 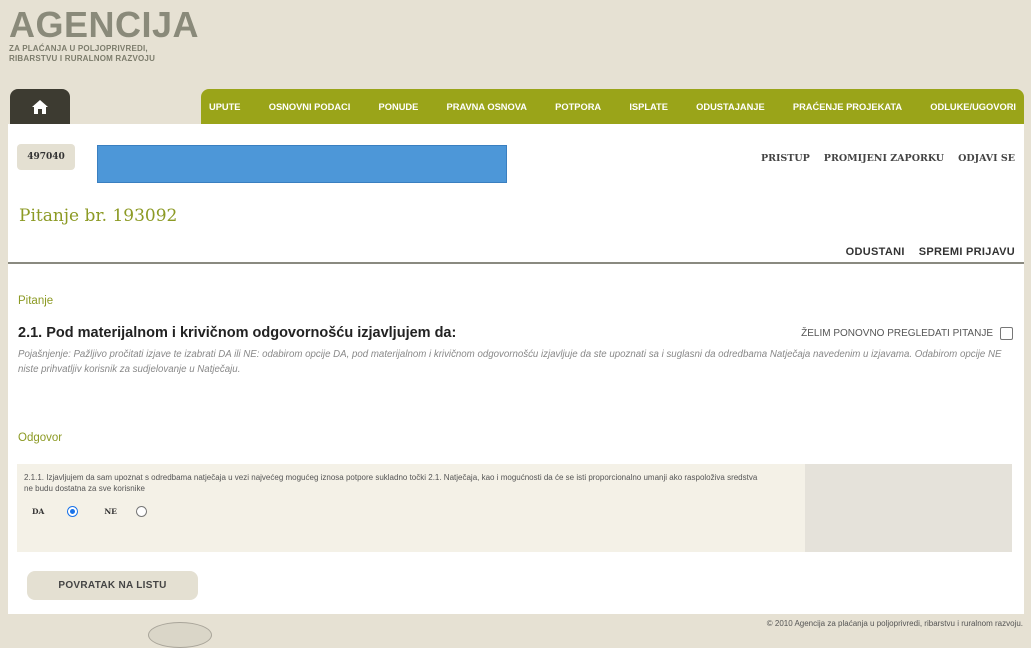 What do you see at coordinates (1006, 333) in the screenshot?
I see `review-question-checkbox` at bounding box center [1006, 333].